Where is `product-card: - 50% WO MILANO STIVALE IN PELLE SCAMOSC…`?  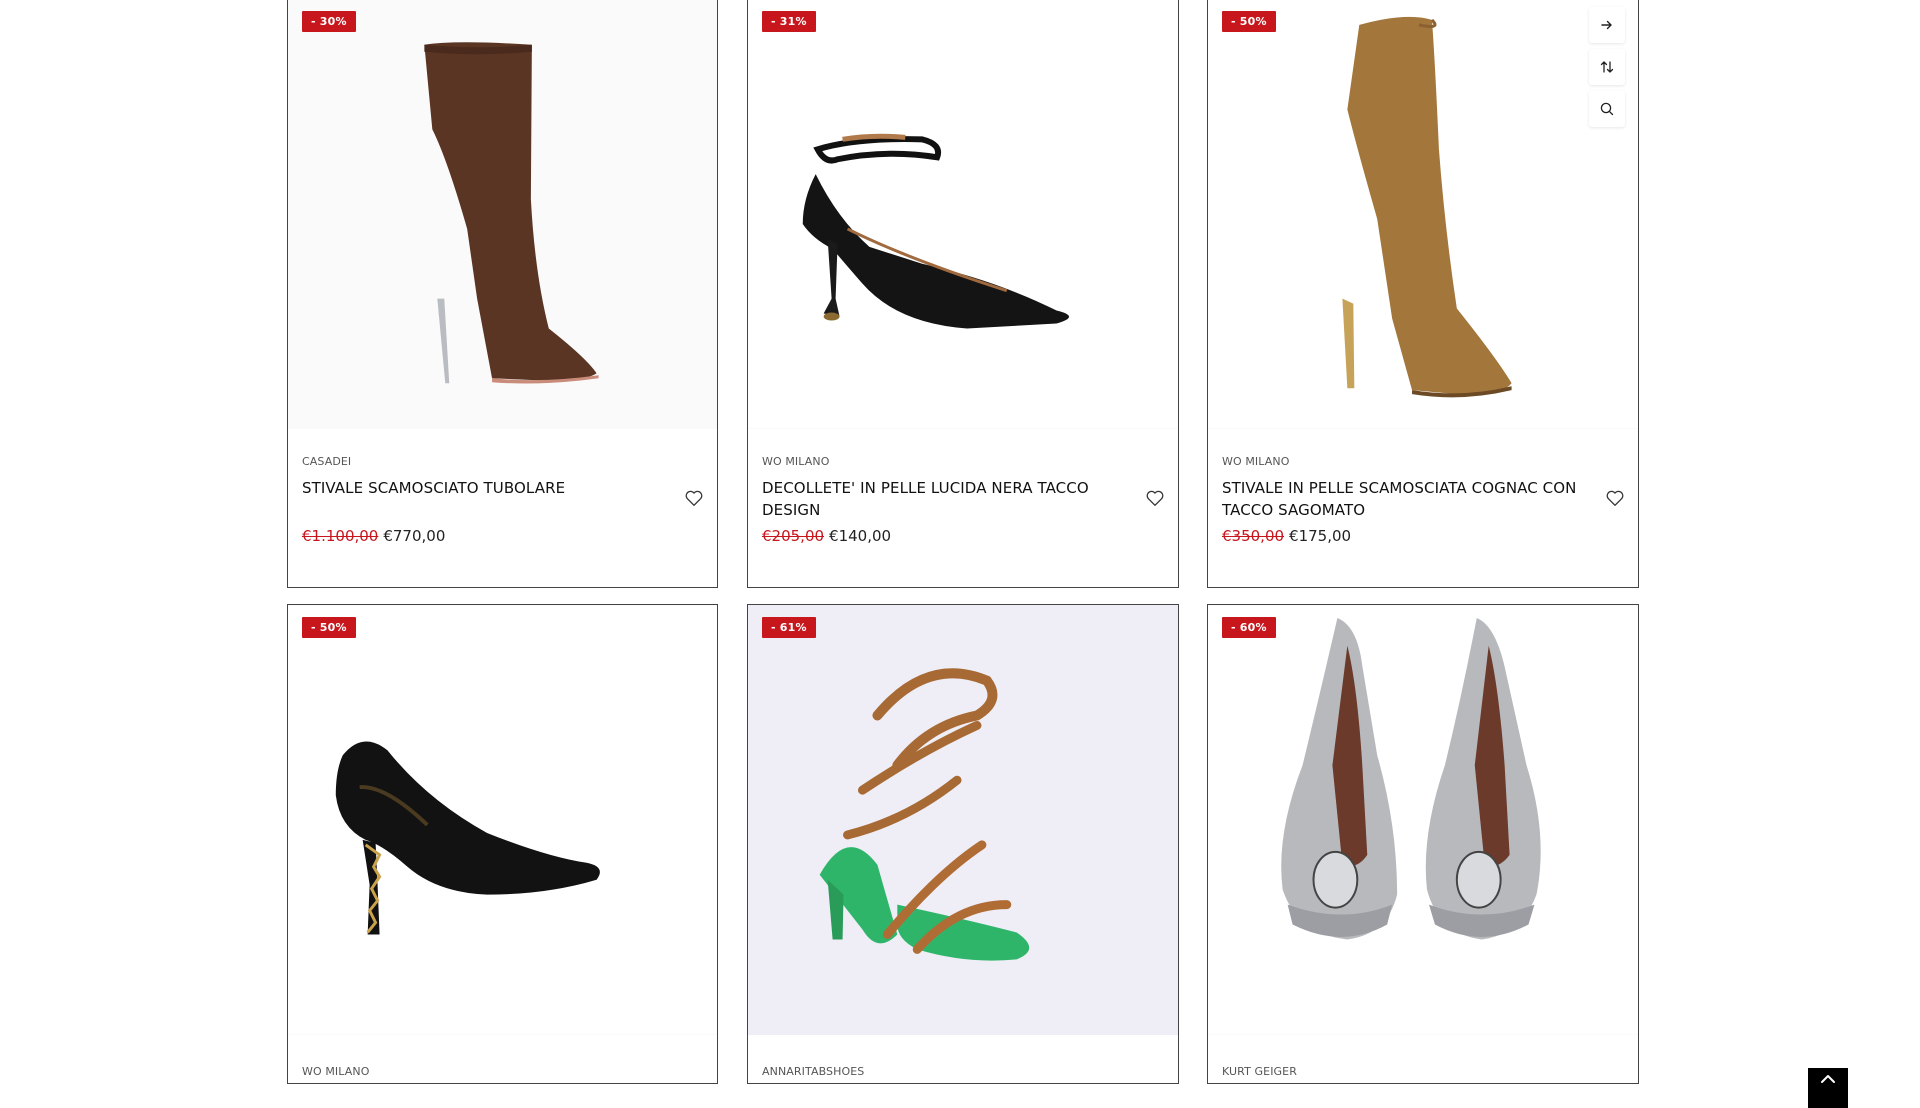
product-card: - 50% WO MILANO STIVALE IN PELLE SCAMOSC… is located at coordinates (1423, 294).